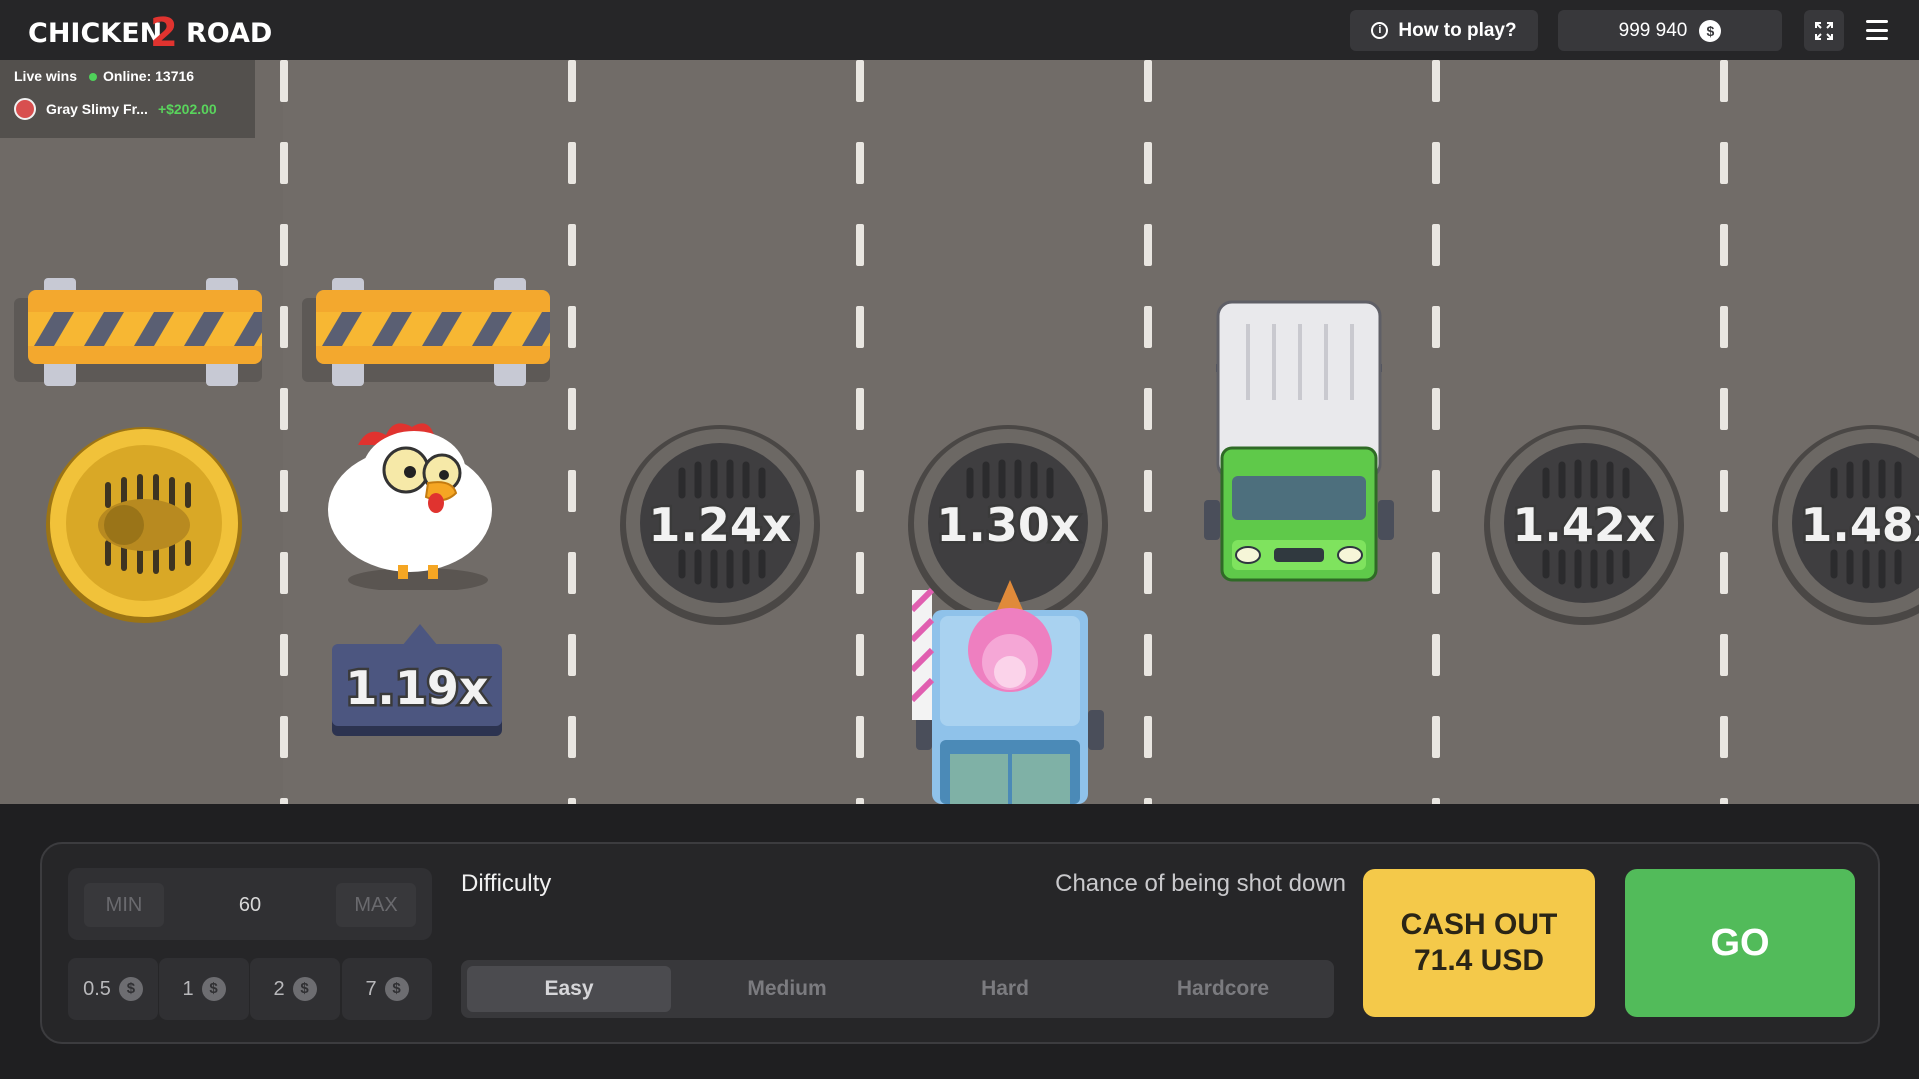  I want to click on quick-bet-button: 0.5 $, so click(113, 989).